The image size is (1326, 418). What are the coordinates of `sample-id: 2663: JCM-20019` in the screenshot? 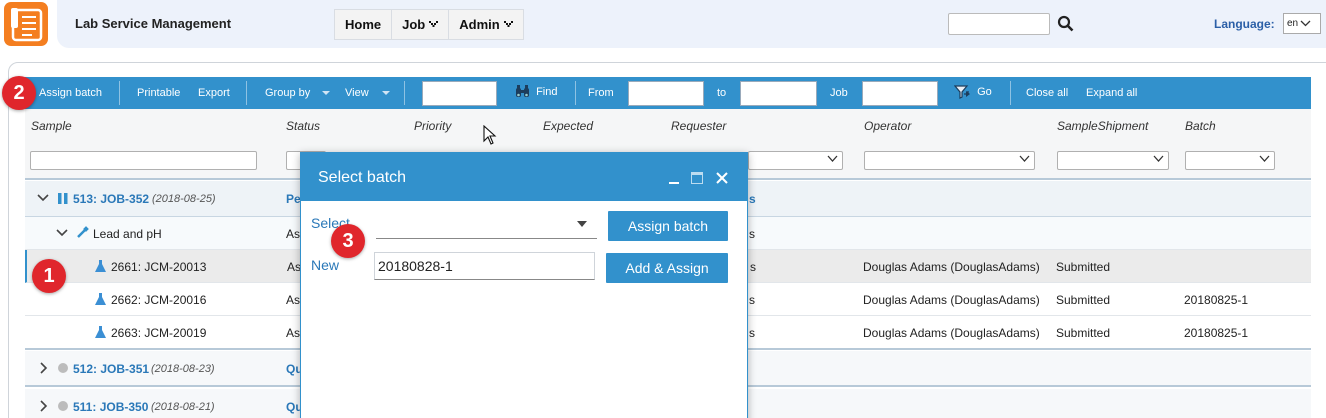 It's located at (158, 333).